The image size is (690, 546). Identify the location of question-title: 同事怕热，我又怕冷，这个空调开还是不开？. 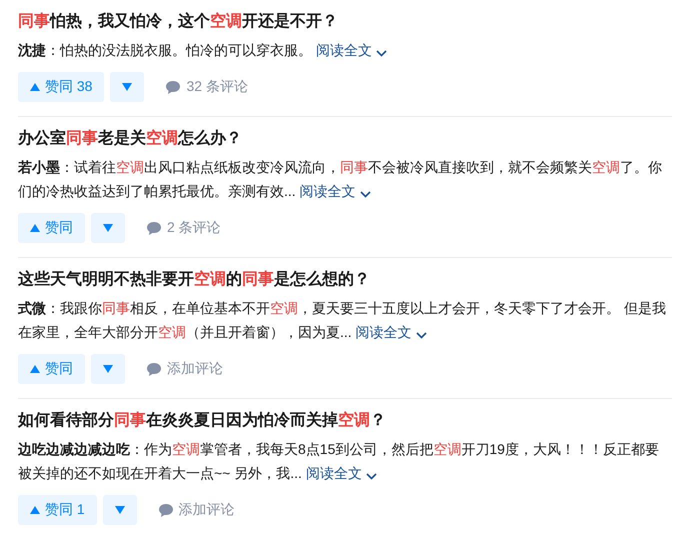
(345, 22).